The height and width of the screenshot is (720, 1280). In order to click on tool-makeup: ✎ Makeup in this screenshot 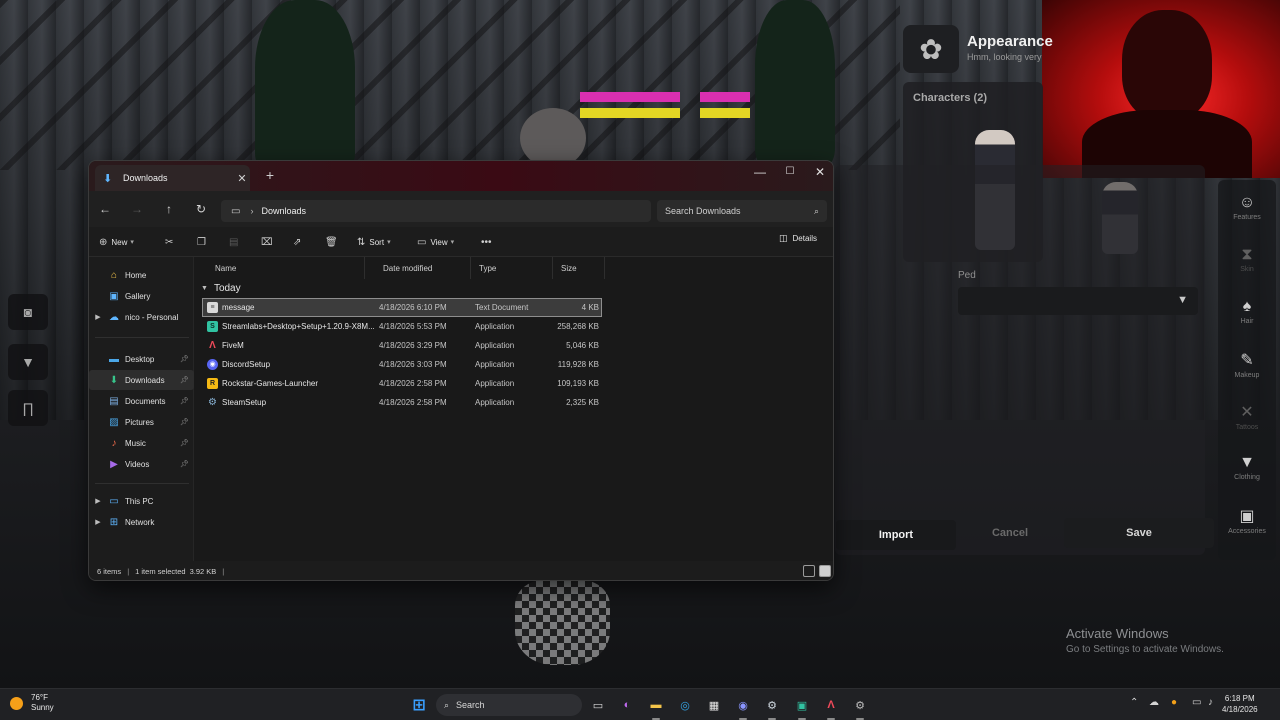, I will do `click(1247, 370)`.